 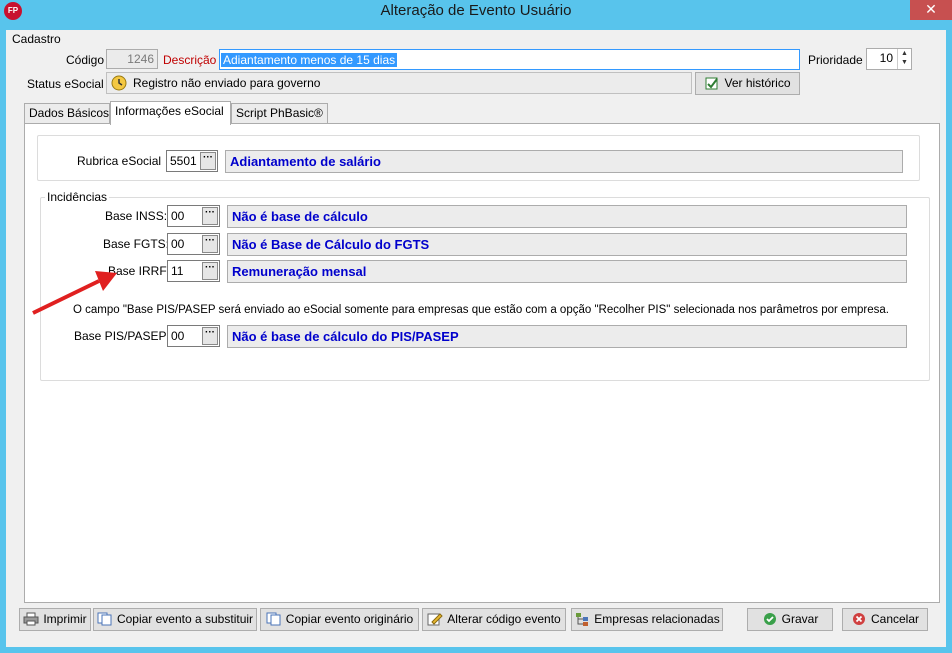 What do you see at coordinates (31, 619) in the screenshot?
I see `printer-icon` at bounding box center [31, 619].